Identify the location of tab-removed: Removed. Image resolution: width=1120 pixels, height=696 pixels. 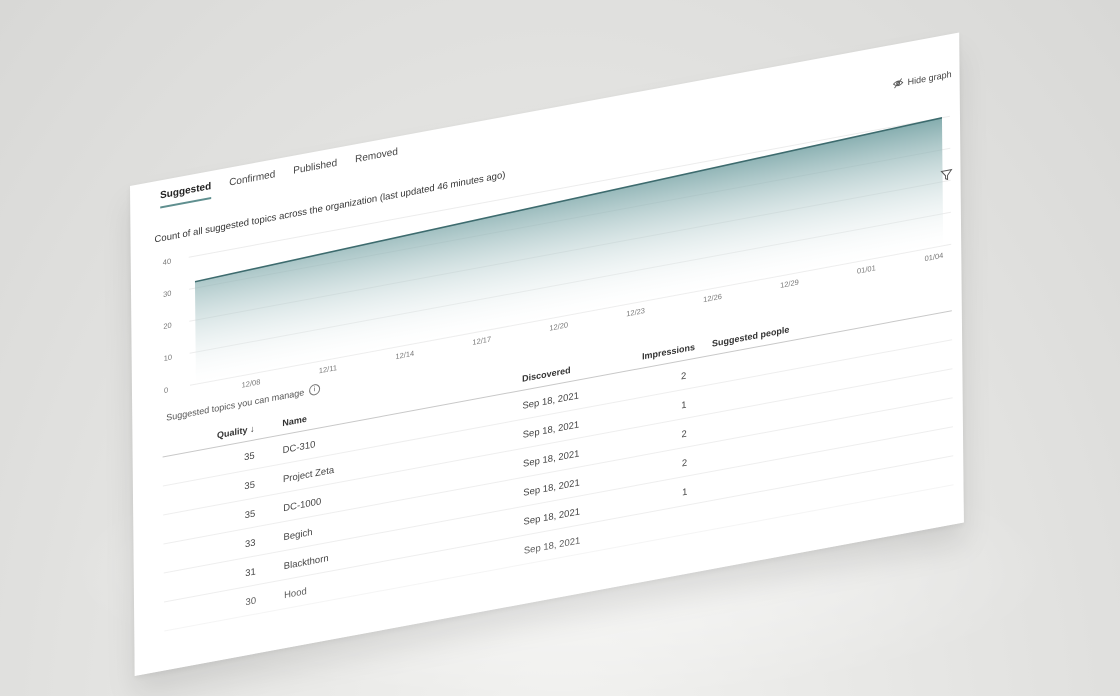
(376, 157).